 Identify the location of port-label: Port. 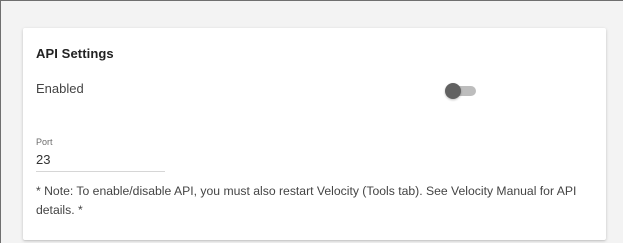
(44, 142).